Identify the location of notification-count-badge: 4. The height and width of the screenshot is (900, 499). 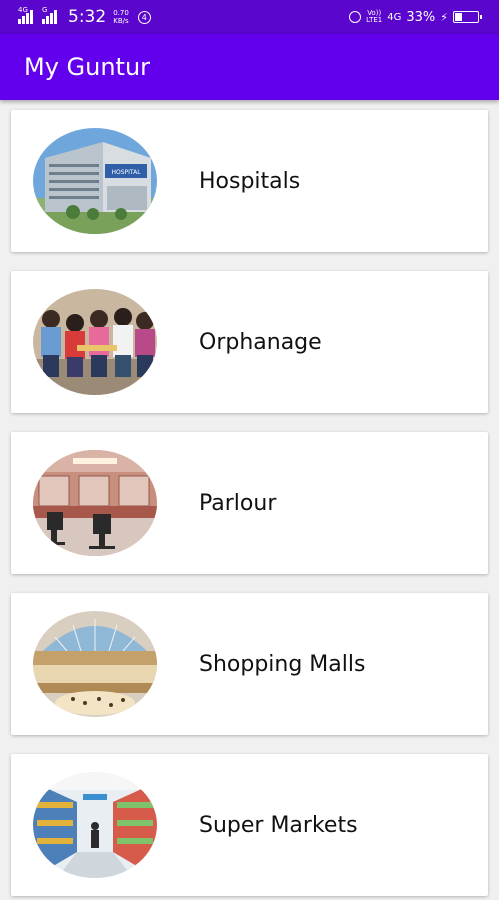
(144, 17).